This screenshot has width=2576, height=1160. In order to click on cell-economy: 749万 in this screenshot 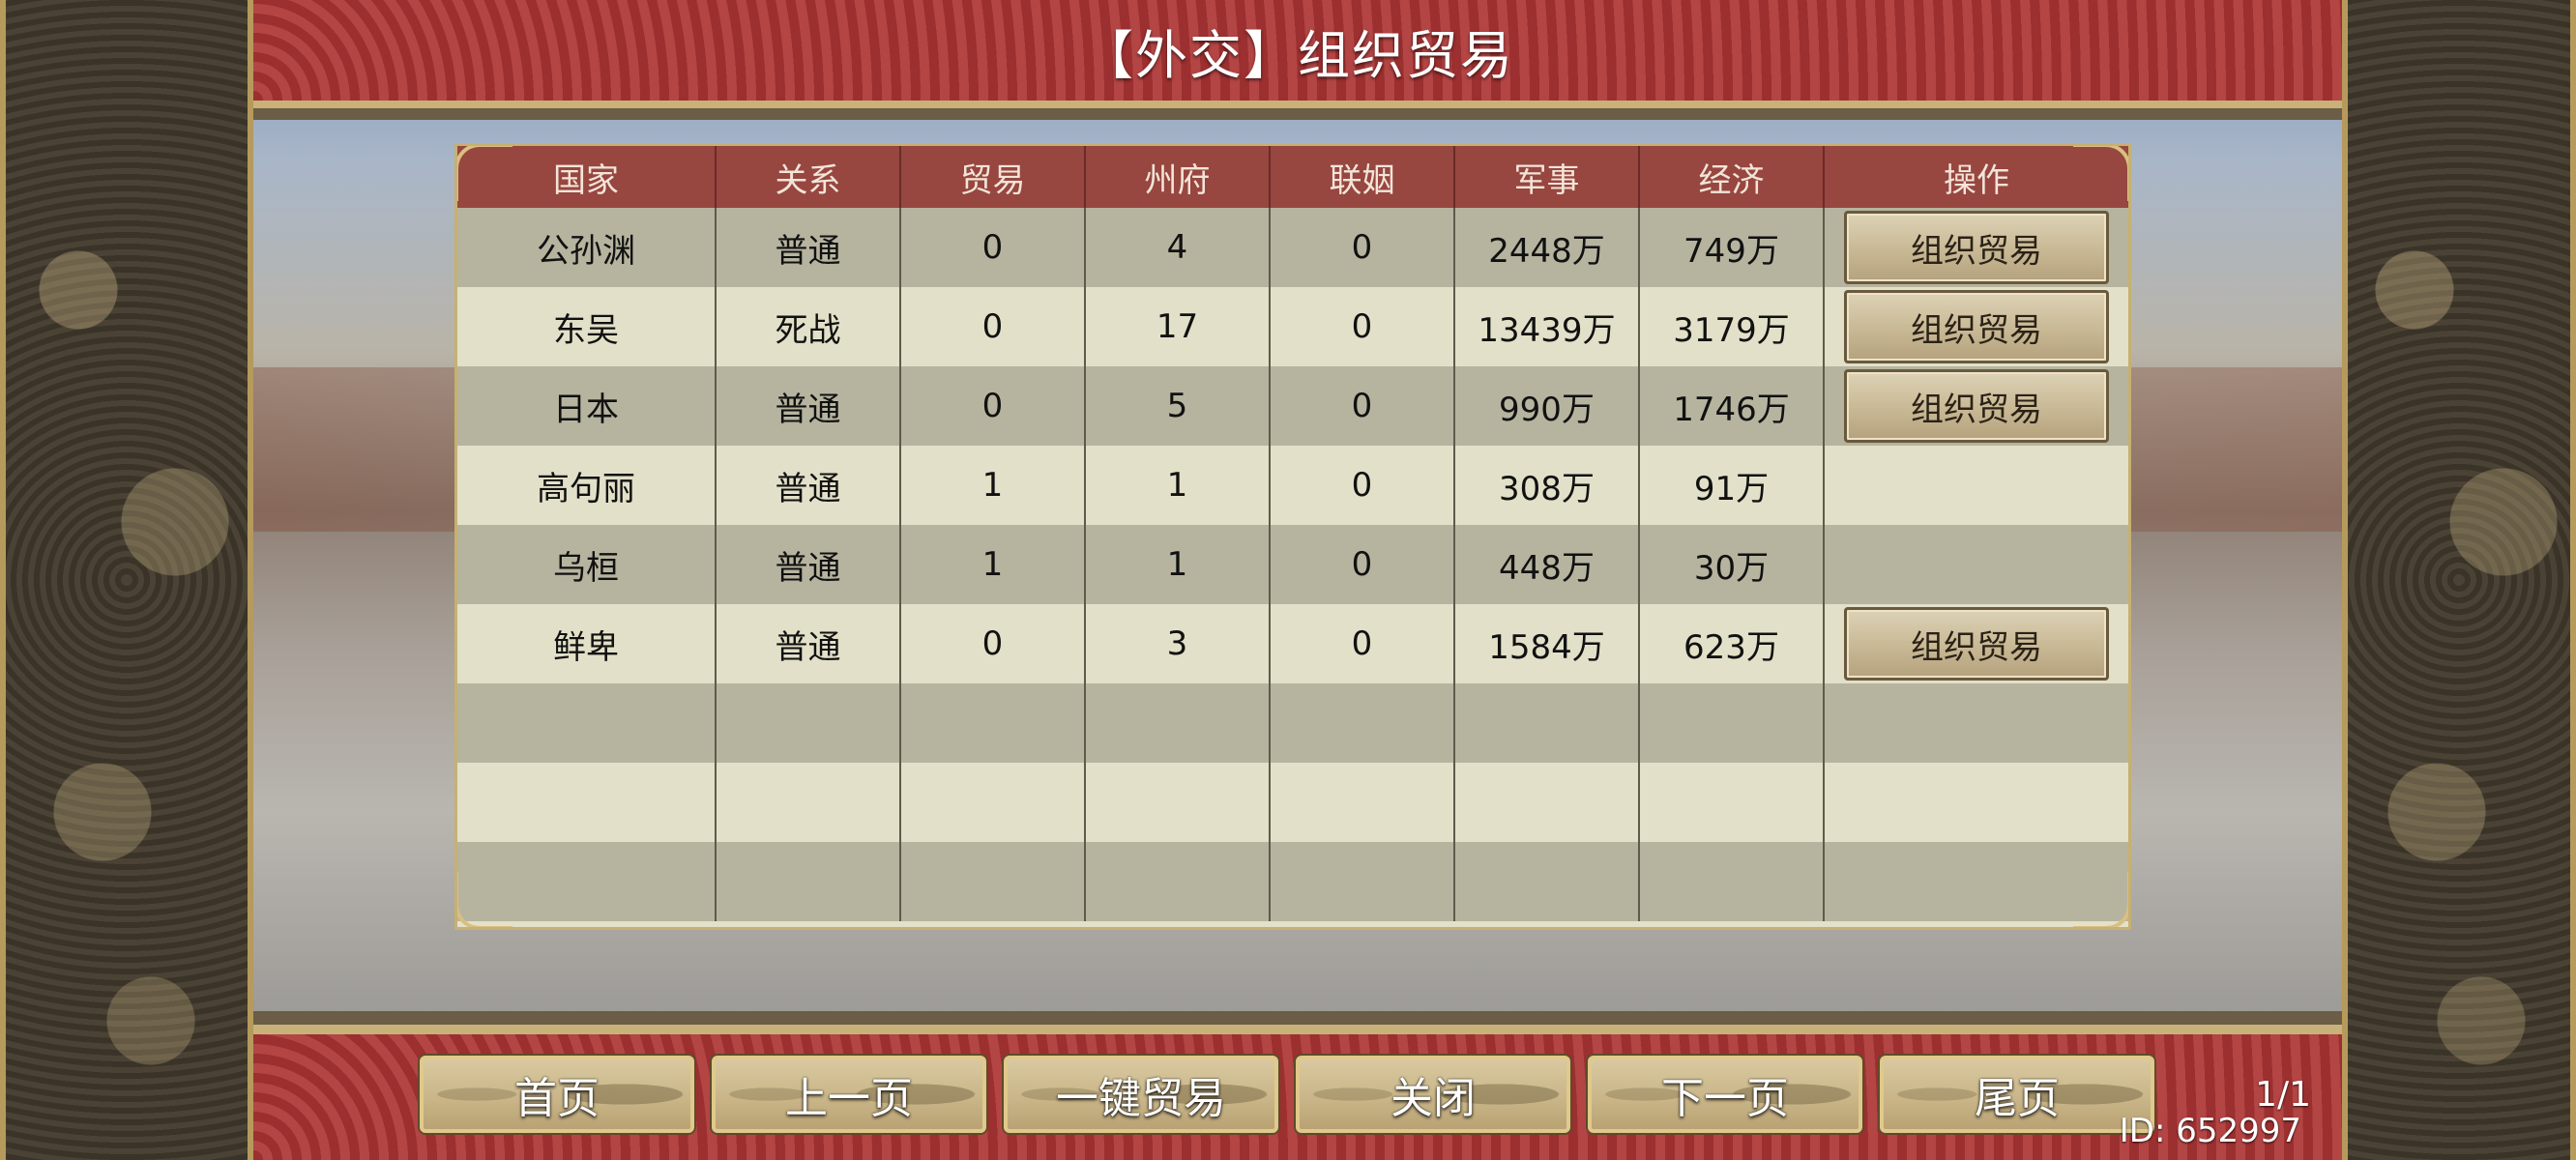, I will do `click(1732, 247)`.